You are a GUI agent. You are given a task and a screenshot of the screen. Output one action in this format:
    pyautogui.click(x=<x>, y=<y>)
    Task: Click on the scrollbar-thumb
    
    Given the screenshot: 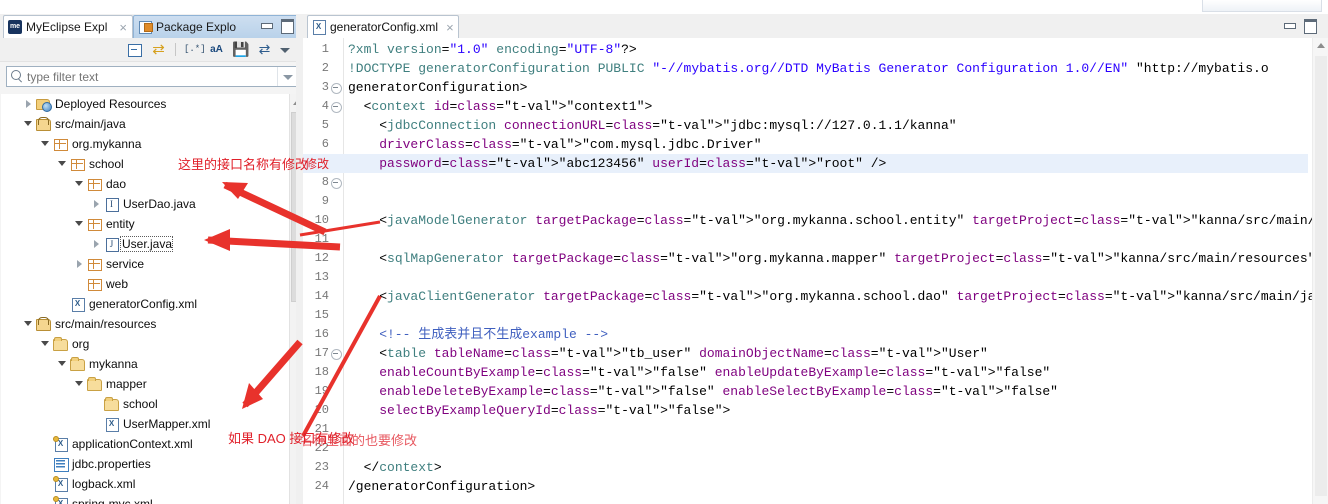 What is the action you would take?
    pyautogui.click(x=1321, y=276)
    